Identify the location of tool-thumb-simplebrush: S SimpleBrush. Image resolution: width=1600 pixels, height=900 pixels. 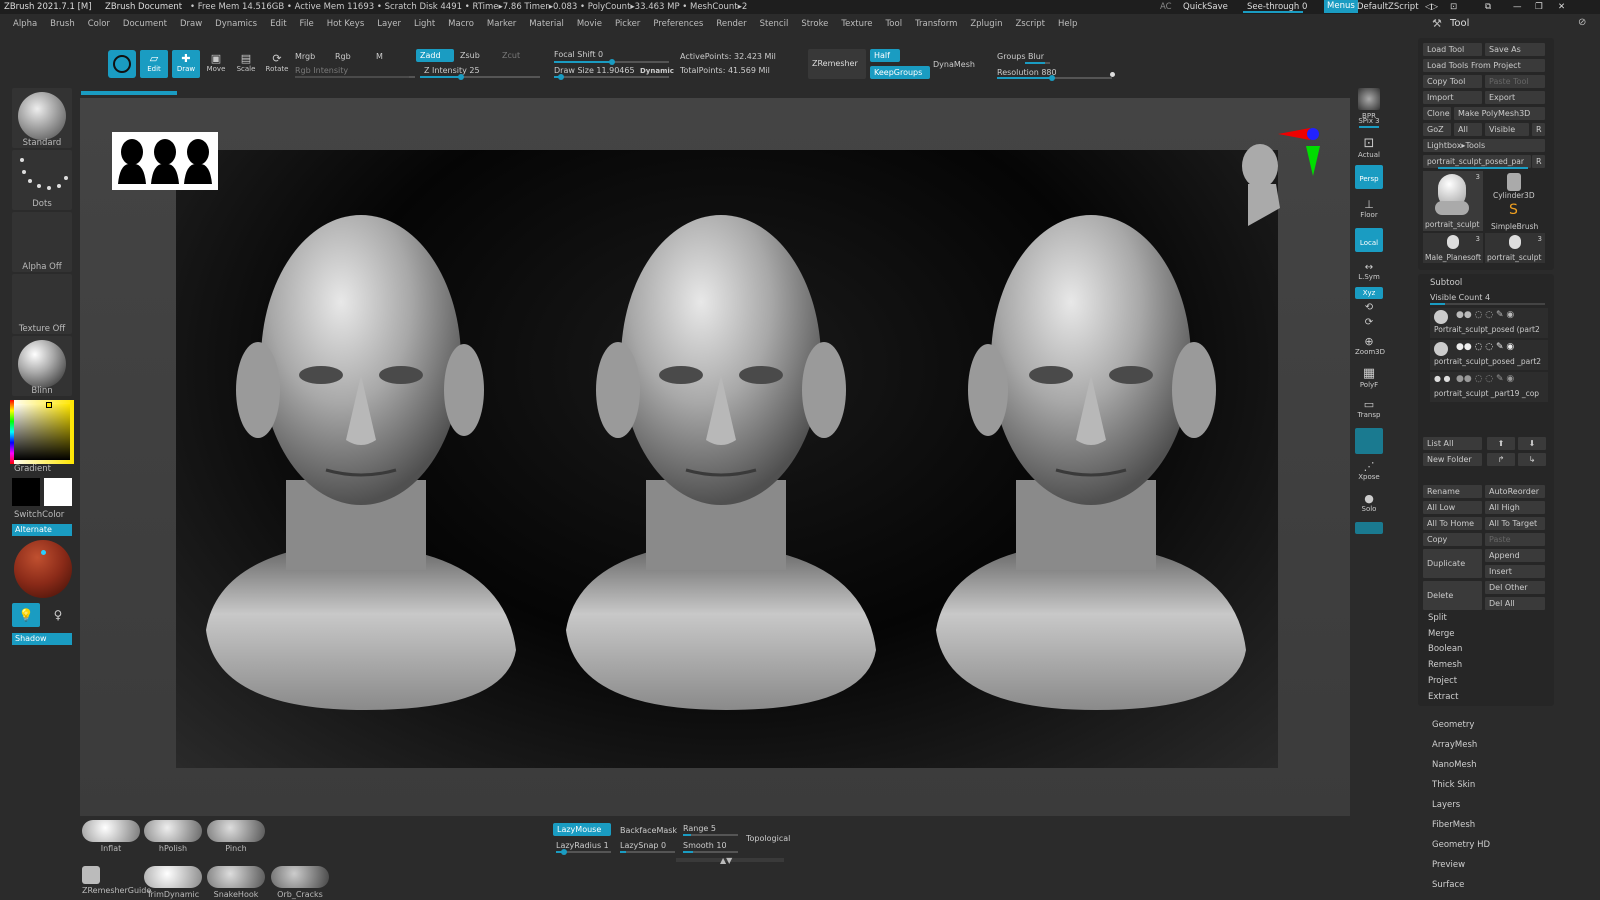
(1515, 217).